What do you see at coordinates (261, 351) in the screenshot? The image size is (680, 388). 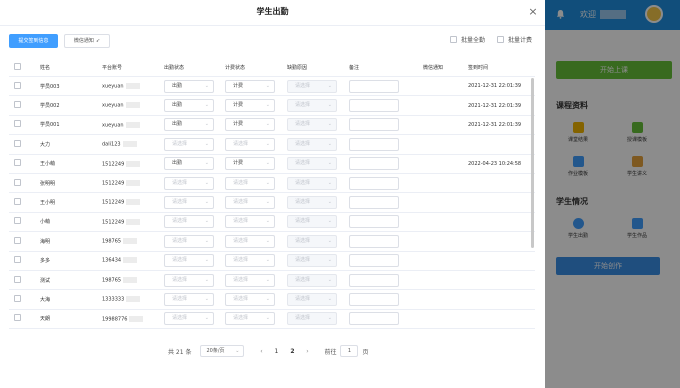 I see `prev-page-button: ‹` at bounding box center [261, 351].